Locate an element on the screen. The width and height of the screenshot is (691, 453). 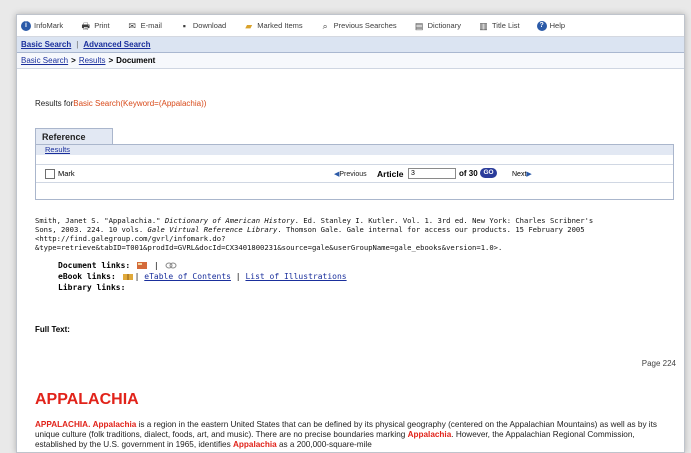
infomark-icon: i is located at coordinates (26, 25).